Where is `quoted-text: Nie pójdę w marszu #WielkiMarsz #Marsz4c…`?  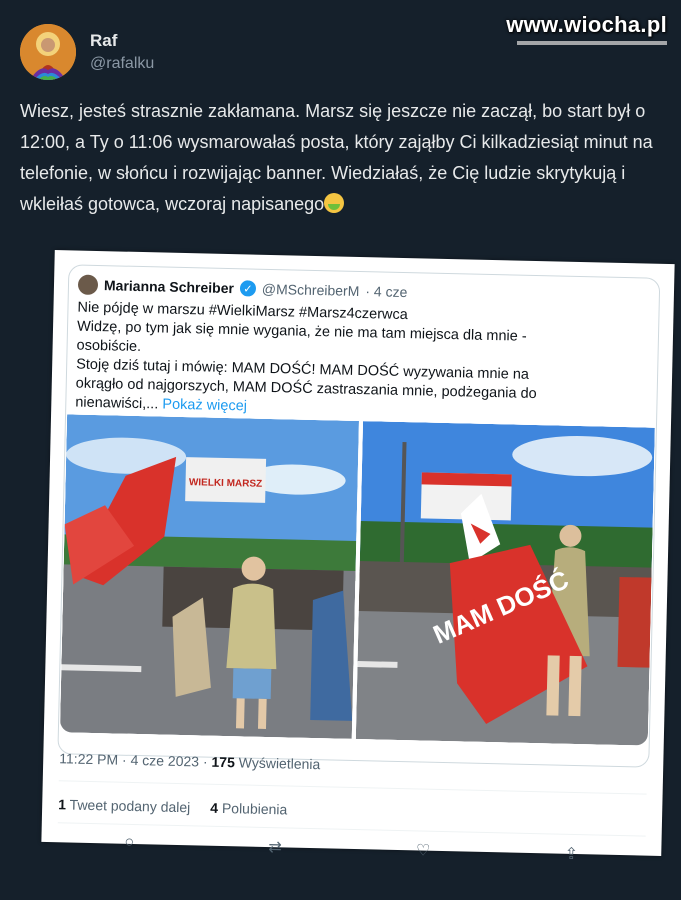
quoted-text: Nie pójdę w marszu #WielkiMarsz #Marsz4c… is located at coordinates (326, 361).